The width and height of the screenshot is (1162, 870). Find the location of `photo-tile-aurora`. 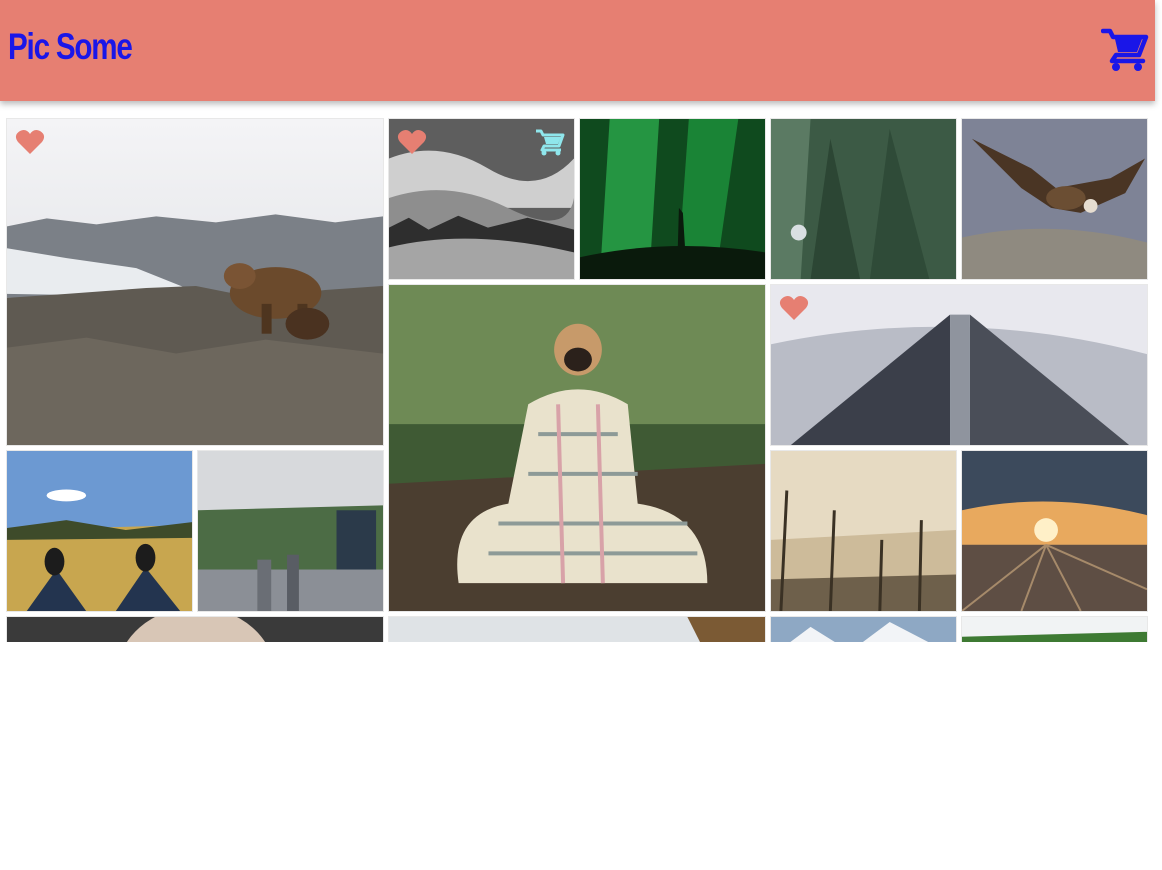

photo-tile-aurora is located at coordinates (672, 199).